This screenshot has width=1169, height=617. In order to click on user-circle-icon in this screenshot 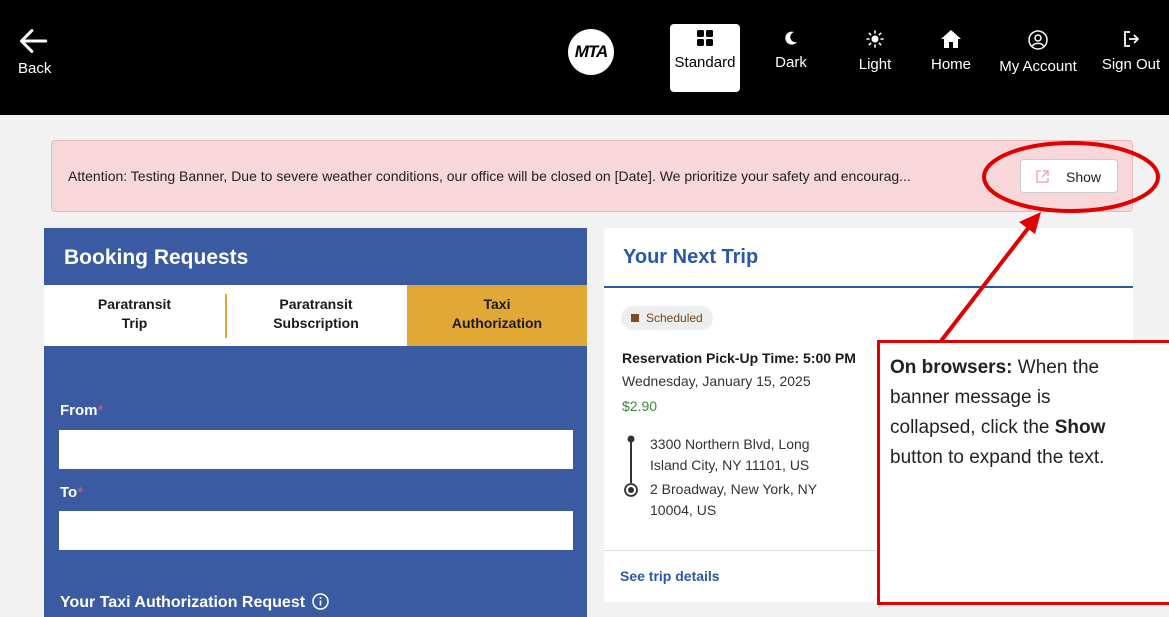, I will do `click(1038, 40)`.